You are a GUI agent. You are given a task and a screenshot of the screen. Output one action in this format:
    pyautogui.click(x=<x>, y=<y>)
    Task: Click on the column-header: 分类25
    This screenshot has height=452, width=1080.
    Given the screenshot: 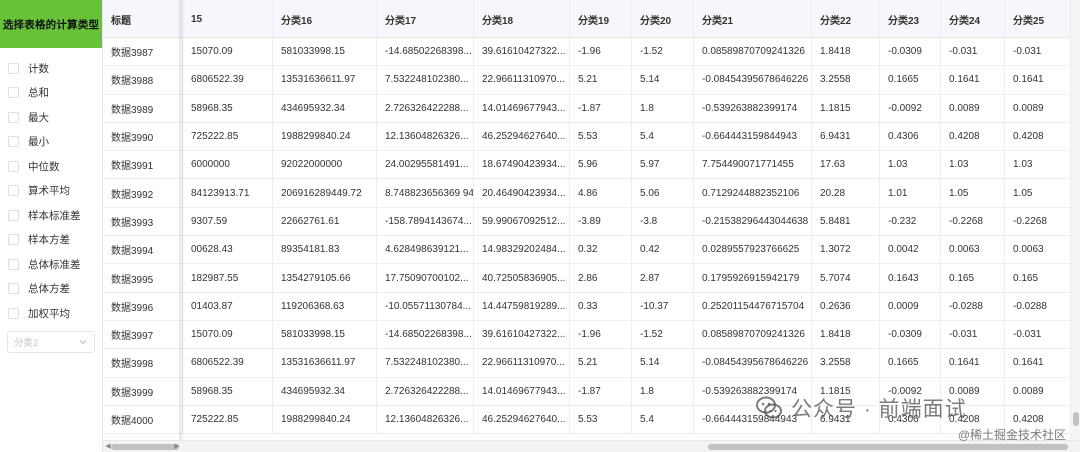 What is the action you would take?
    pyautogui.click(x=1039, y=19)
    